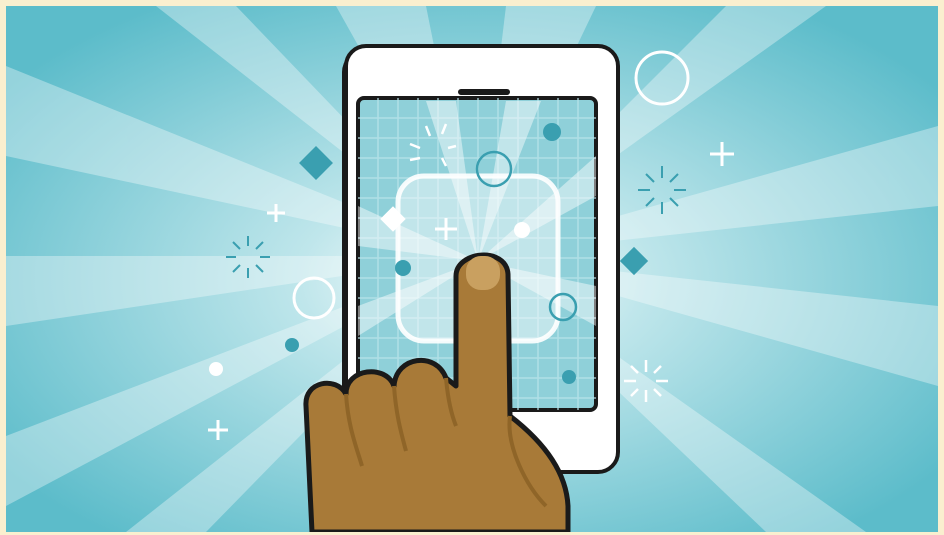  Describe the element at coordinates (484, 92) in the screenshot. I see `phone-speaker` at that location.